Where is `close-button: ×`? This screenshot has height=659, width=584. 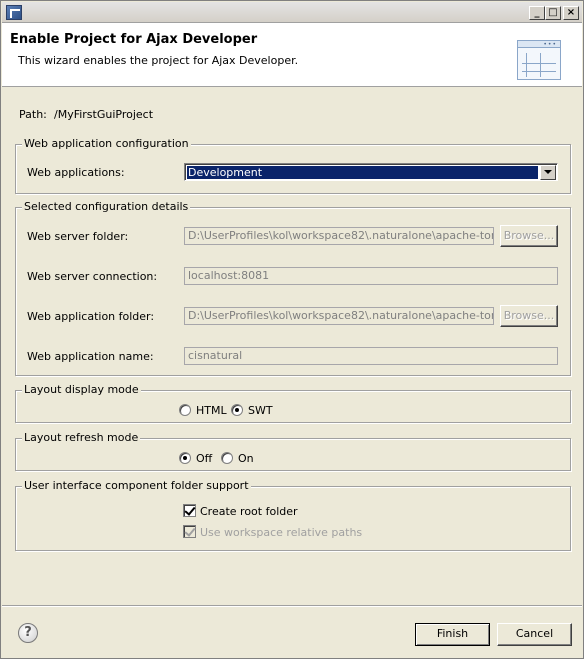
close-button: × is located at coordinates (571, 13).